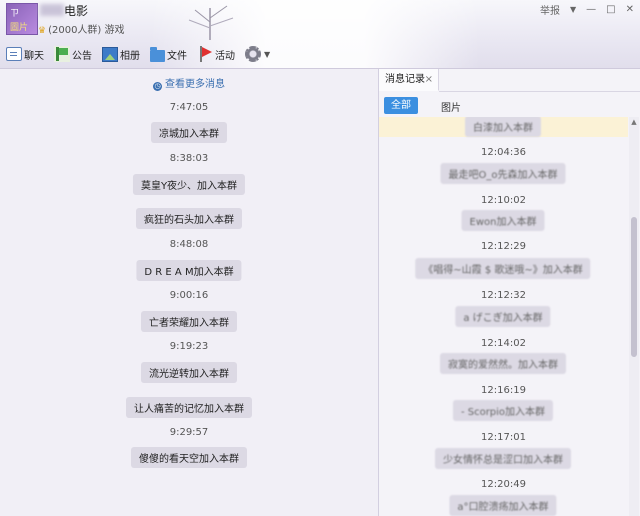  I want to click on history-system-message: a げこぎ加入本群, so click(503, 316).